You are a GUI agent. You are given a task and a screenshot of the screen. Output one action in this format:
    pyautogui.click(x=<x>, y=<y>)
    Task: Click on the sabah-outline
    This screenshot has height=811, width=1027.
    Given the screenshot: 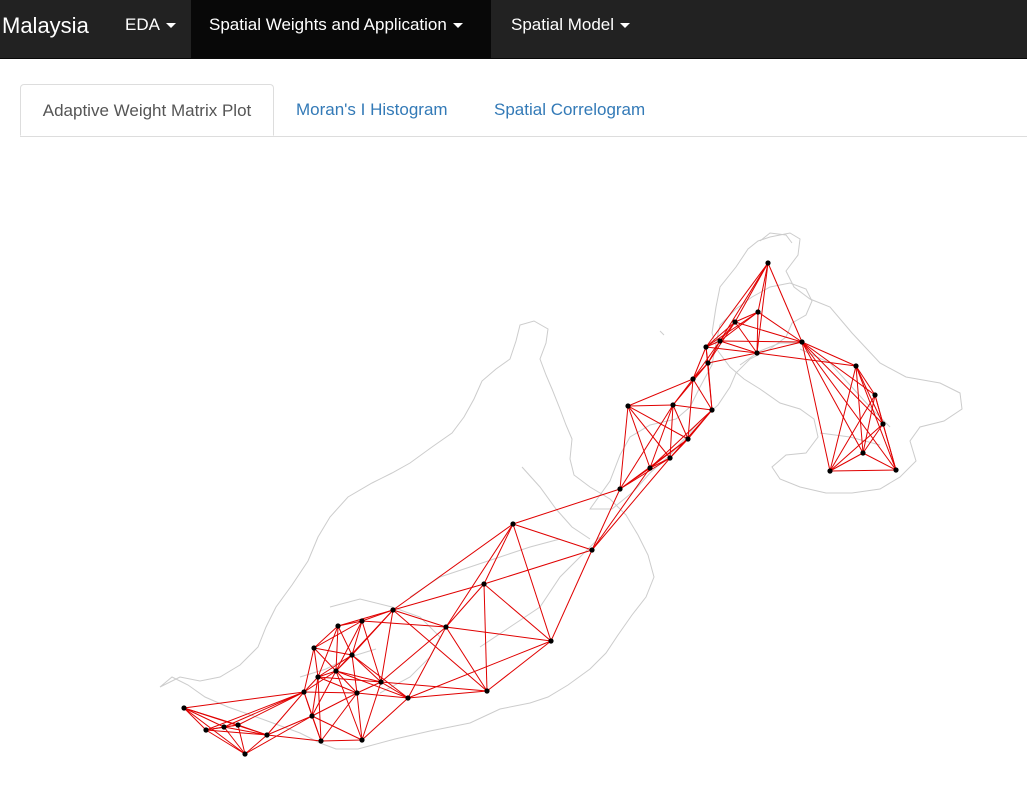 What is the action you would take?
    pyautogui.click(x=837, y=363)
    